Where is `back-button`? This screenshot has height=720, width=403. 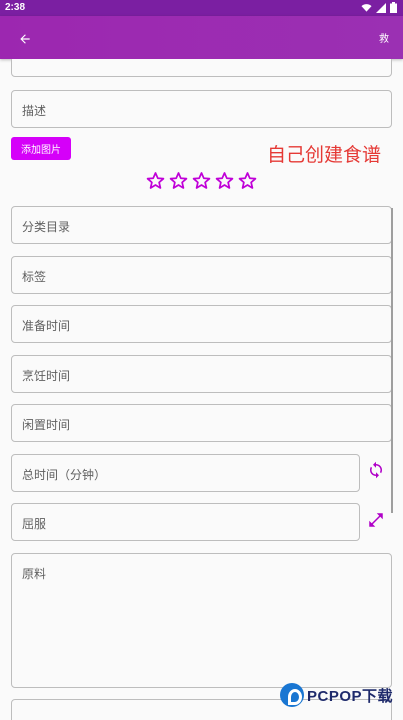 back-button is located at coordinates (25, 39).